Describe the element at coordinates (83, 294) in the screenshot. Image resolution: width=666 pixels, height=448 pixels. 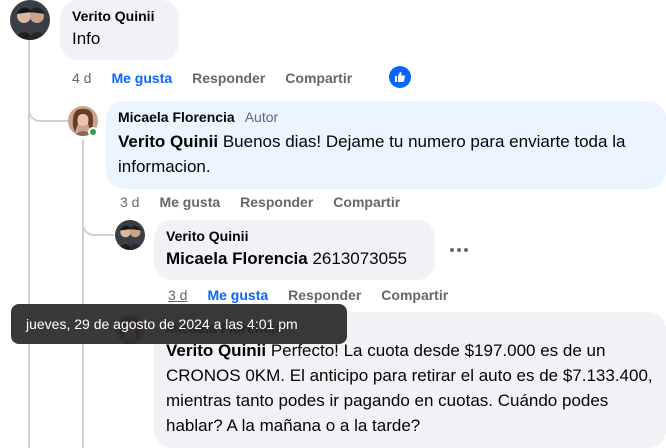
I see `thread-line-reply` at that location.